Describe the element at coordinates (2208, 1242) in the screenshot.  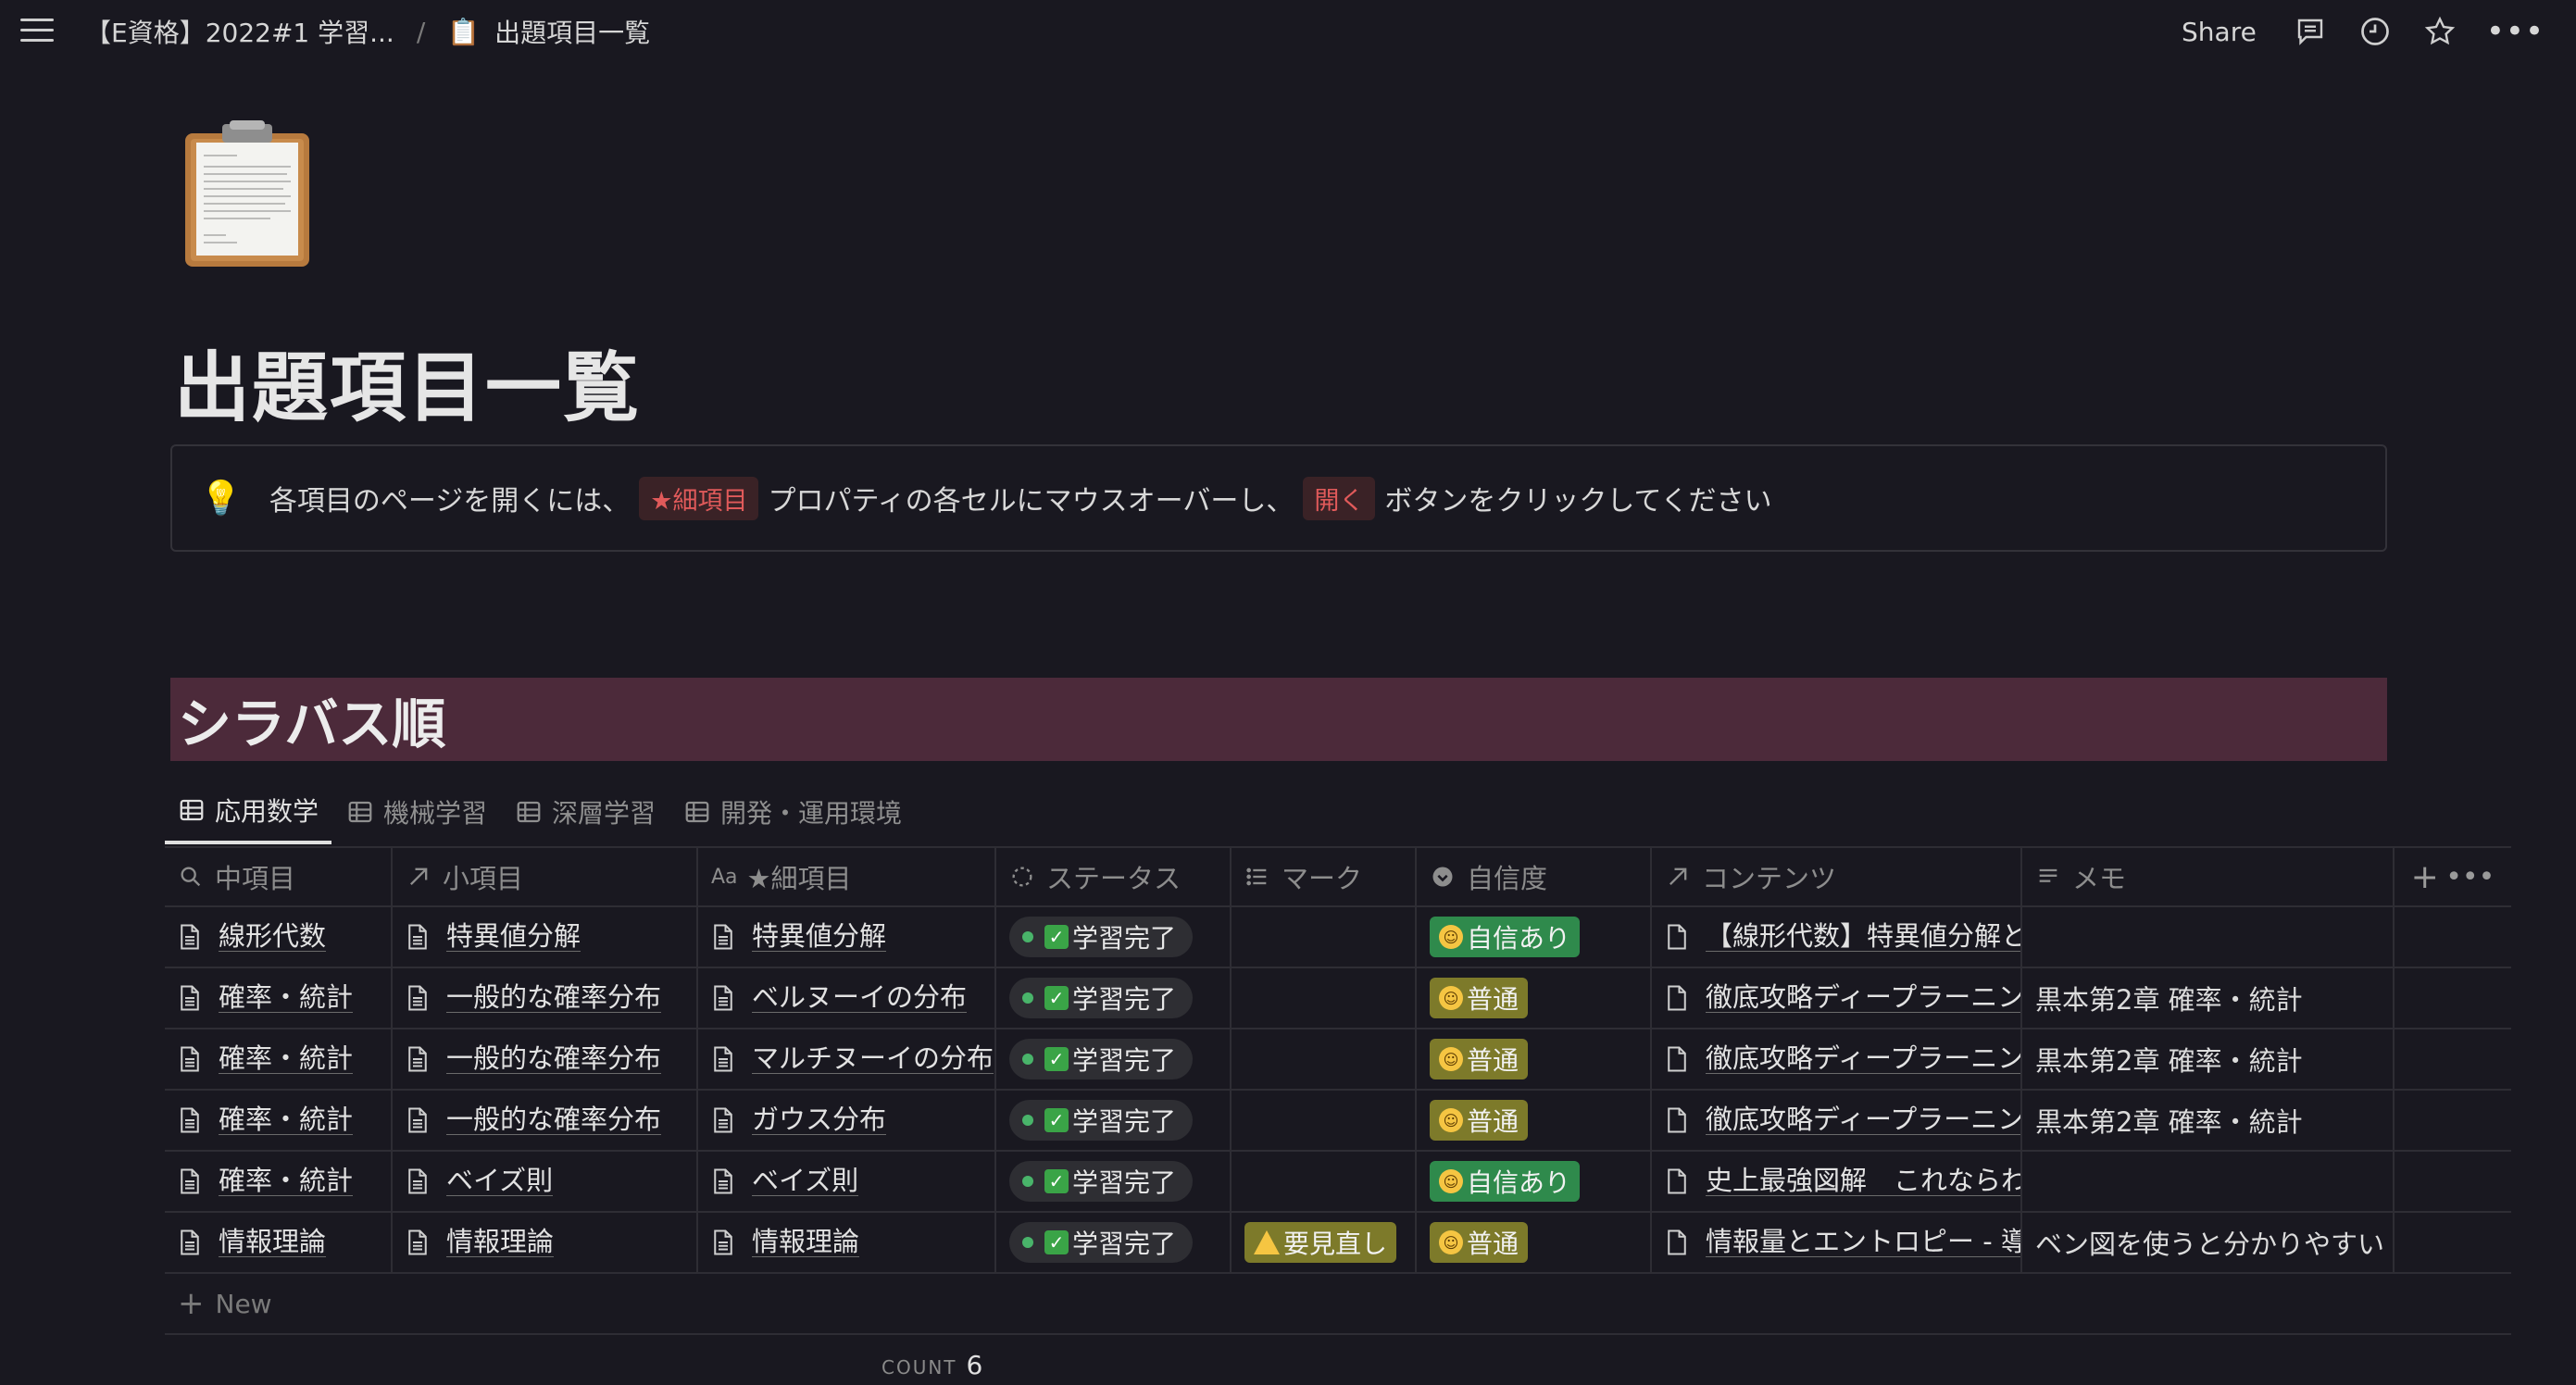
I see `cell-memo: ベン図を使うと分かりやすい` at that location.